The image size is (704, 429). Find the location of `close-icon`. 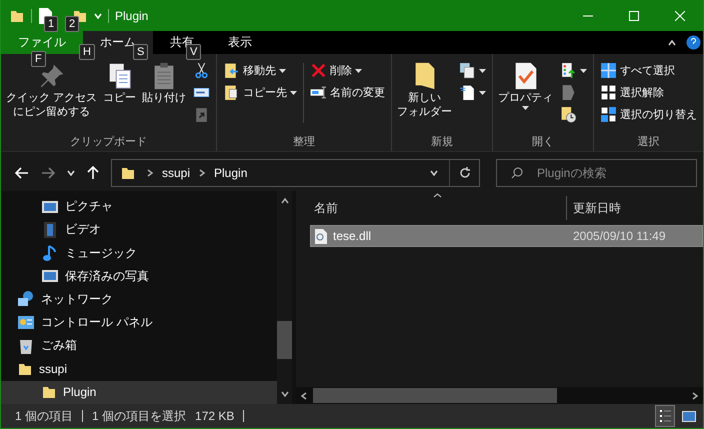

close-icon is located at coordinates (680, 15).